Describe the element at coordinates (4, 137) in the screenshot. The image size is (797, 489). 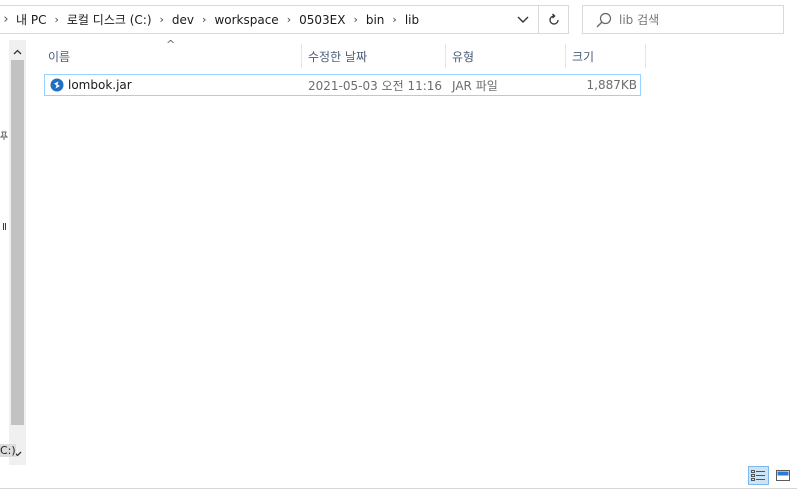
I see `pin-icon` at that location.